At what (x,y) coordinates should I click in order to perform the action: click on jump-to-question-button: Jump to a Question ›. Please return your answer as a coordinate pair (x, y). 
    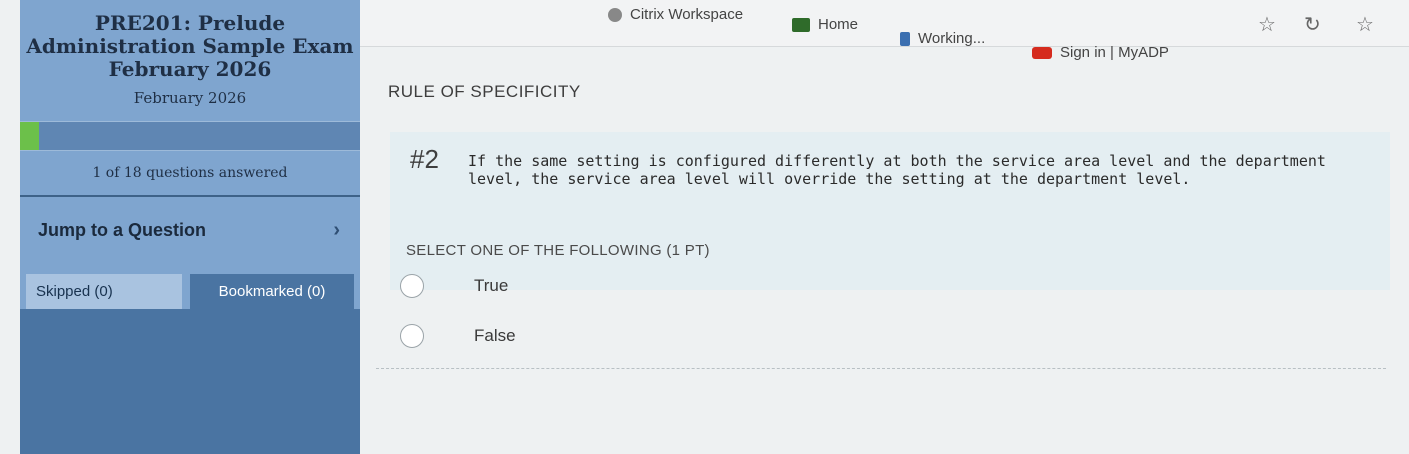
    Looking at the image, I should click on (190, 230).